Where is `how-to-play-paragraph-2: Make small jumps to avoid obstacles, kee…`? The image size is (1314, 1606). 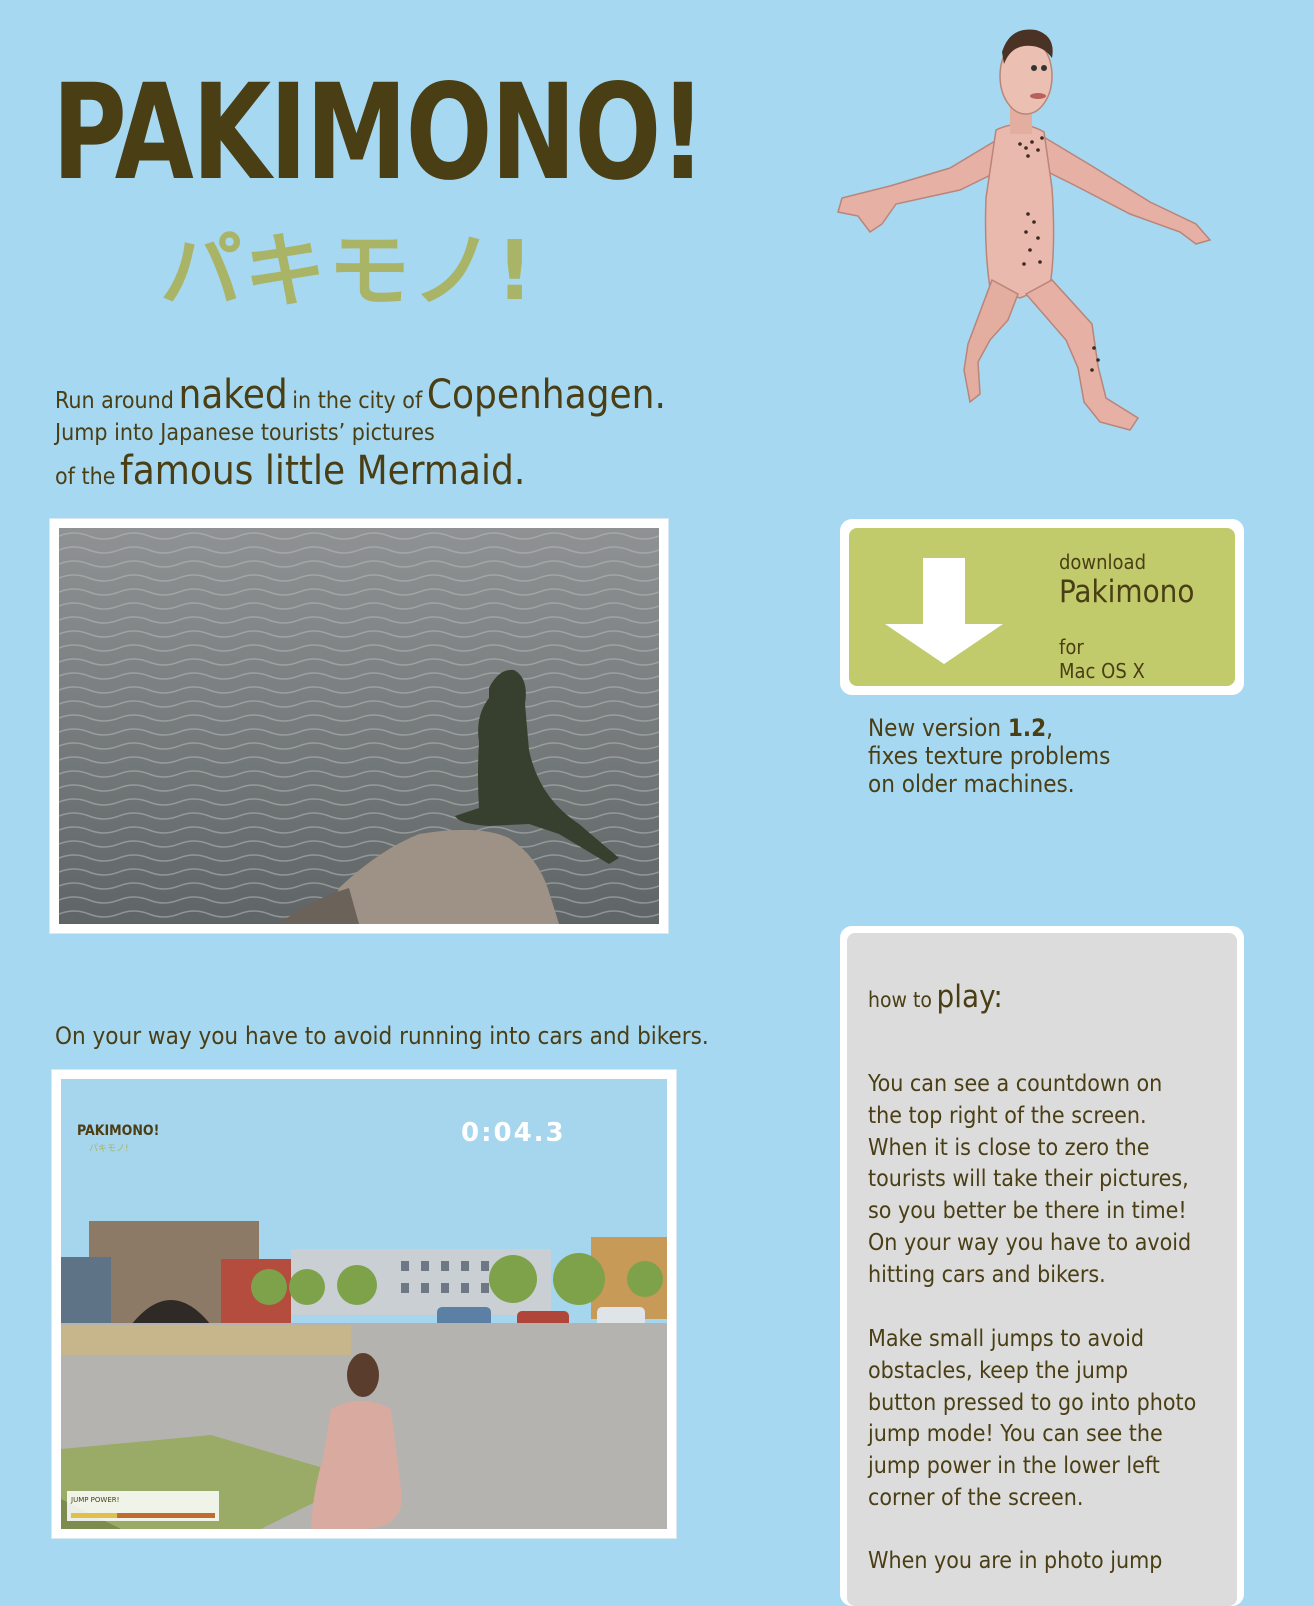 how-to-play-paragraph-2: Make small jumps to avoid obstacles, kee… is located at coordinates (1032, 1418).